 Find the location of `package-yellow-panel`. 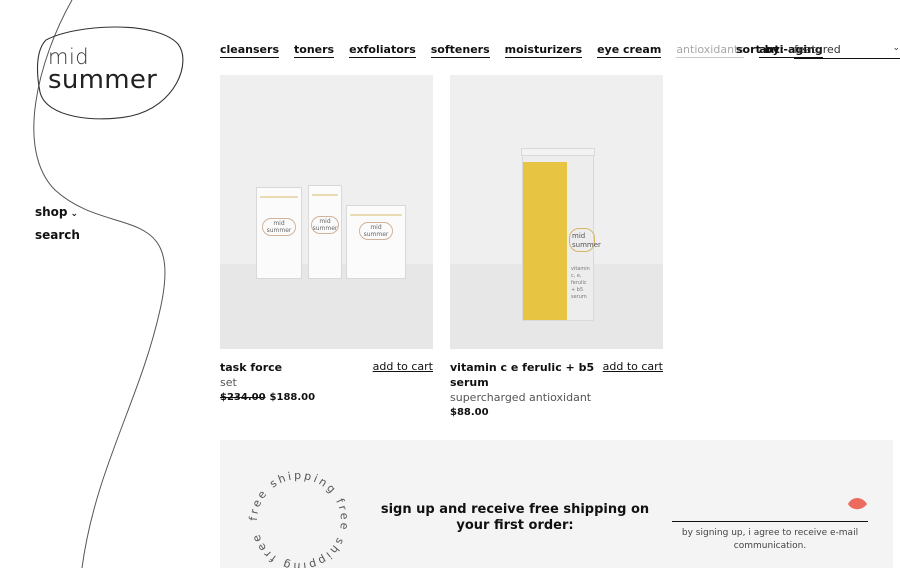

package-yellow-panel is located at coordinates (545, 241).